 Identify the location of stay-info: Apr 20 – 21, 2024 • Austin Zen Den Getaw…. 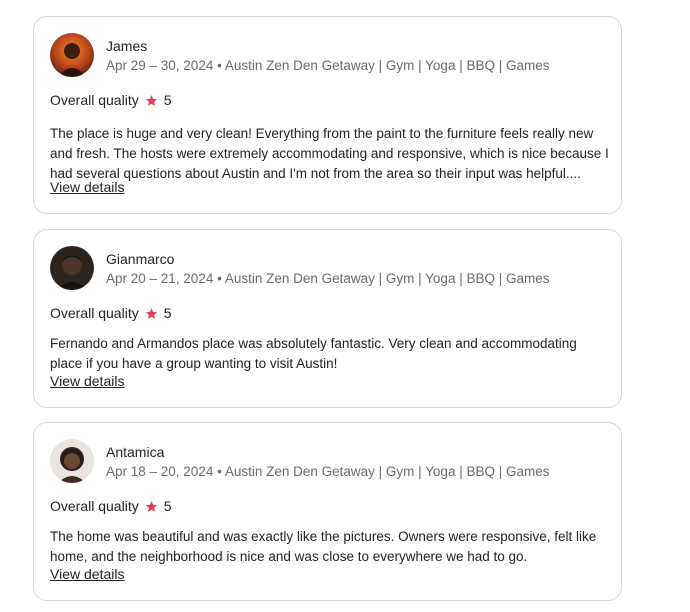
(328, 278).